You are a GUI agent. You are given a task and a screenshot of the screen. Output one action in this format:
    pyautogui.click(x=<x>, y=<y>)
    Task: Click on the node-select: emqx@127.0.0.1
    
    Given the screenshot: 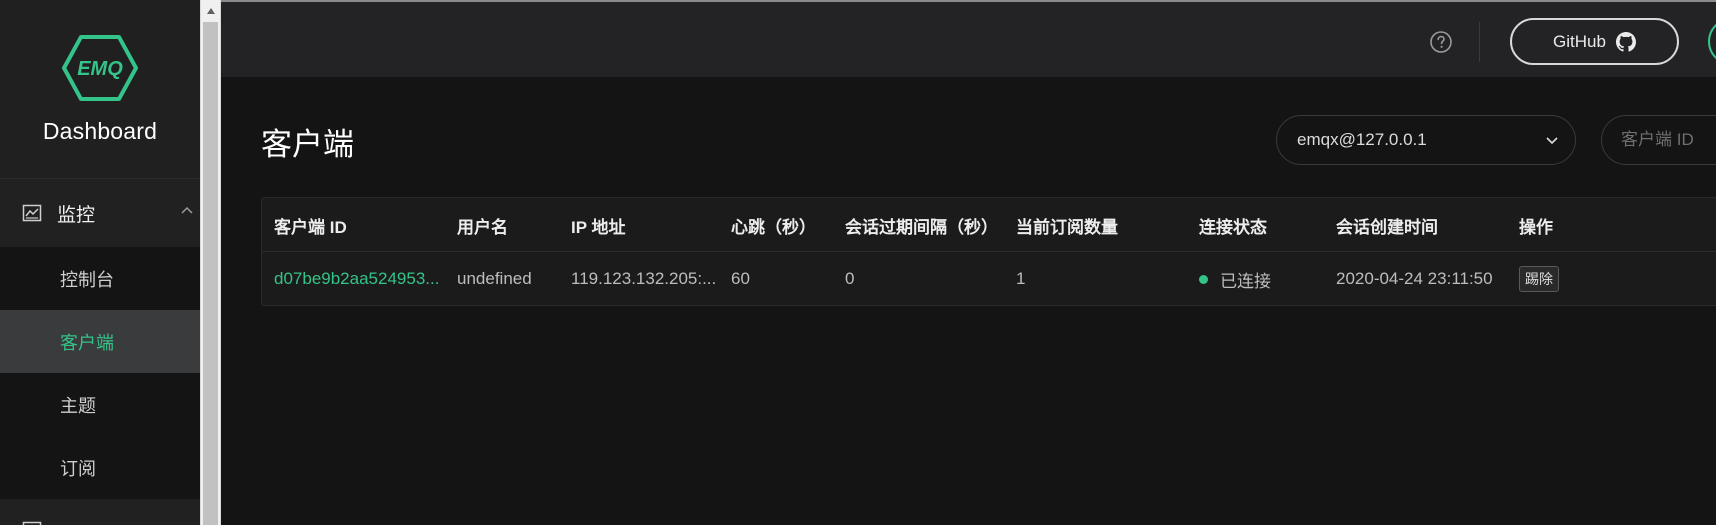 What is the action you would take?
    pyautogui.click(x=1426, y=140)
    